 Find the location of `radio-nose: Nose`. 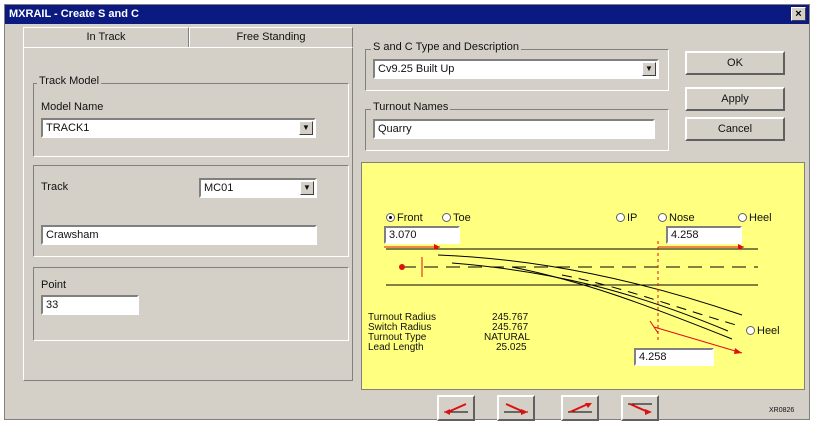

radio-nose: Nose is located at coordinates (676, 218).